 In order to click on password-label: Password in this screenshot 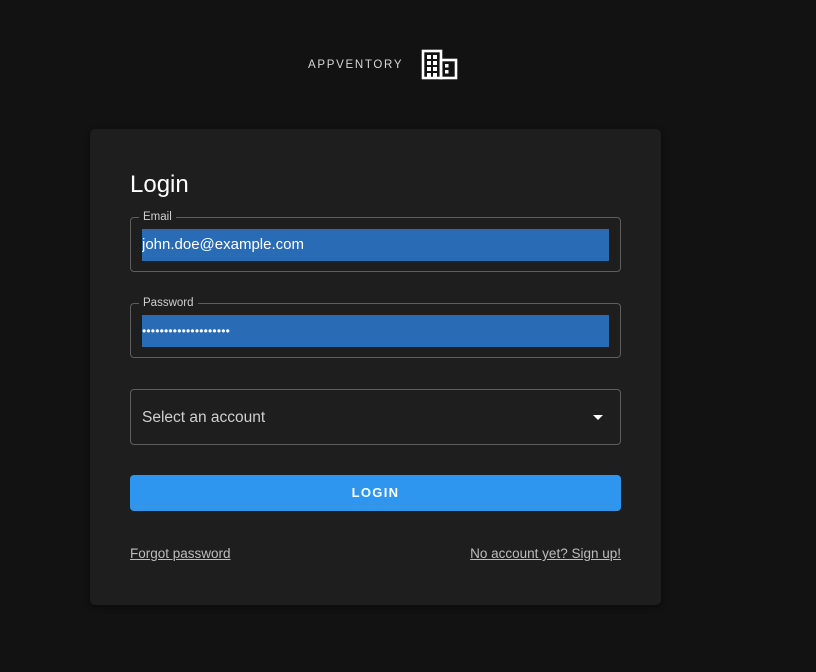, I will do `click(168, 303)`.